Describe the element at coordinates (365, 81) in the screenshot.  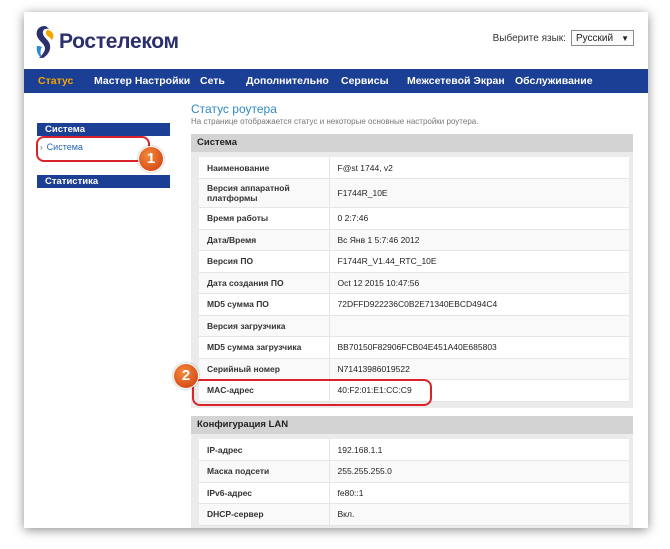
I see `nav-services: Сервисы` at that location.